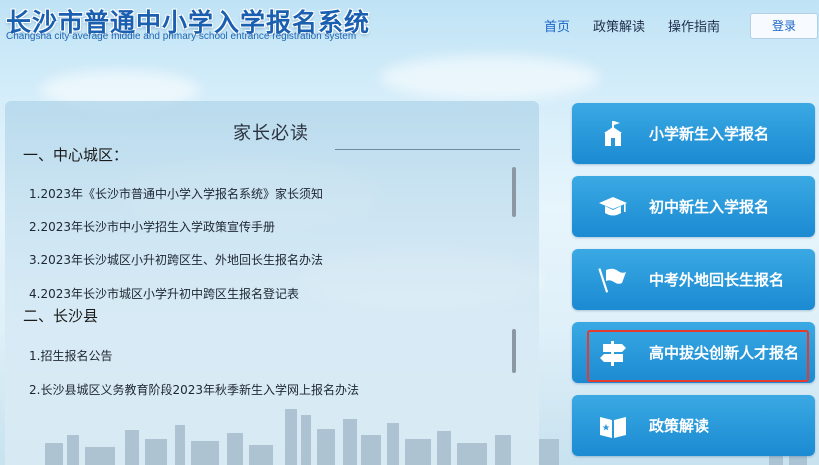  What do you see at coordinates (70, 355) in the screenshot?
I see `notice-link: 1.招生报名公告` at bounding box center [70, 355].